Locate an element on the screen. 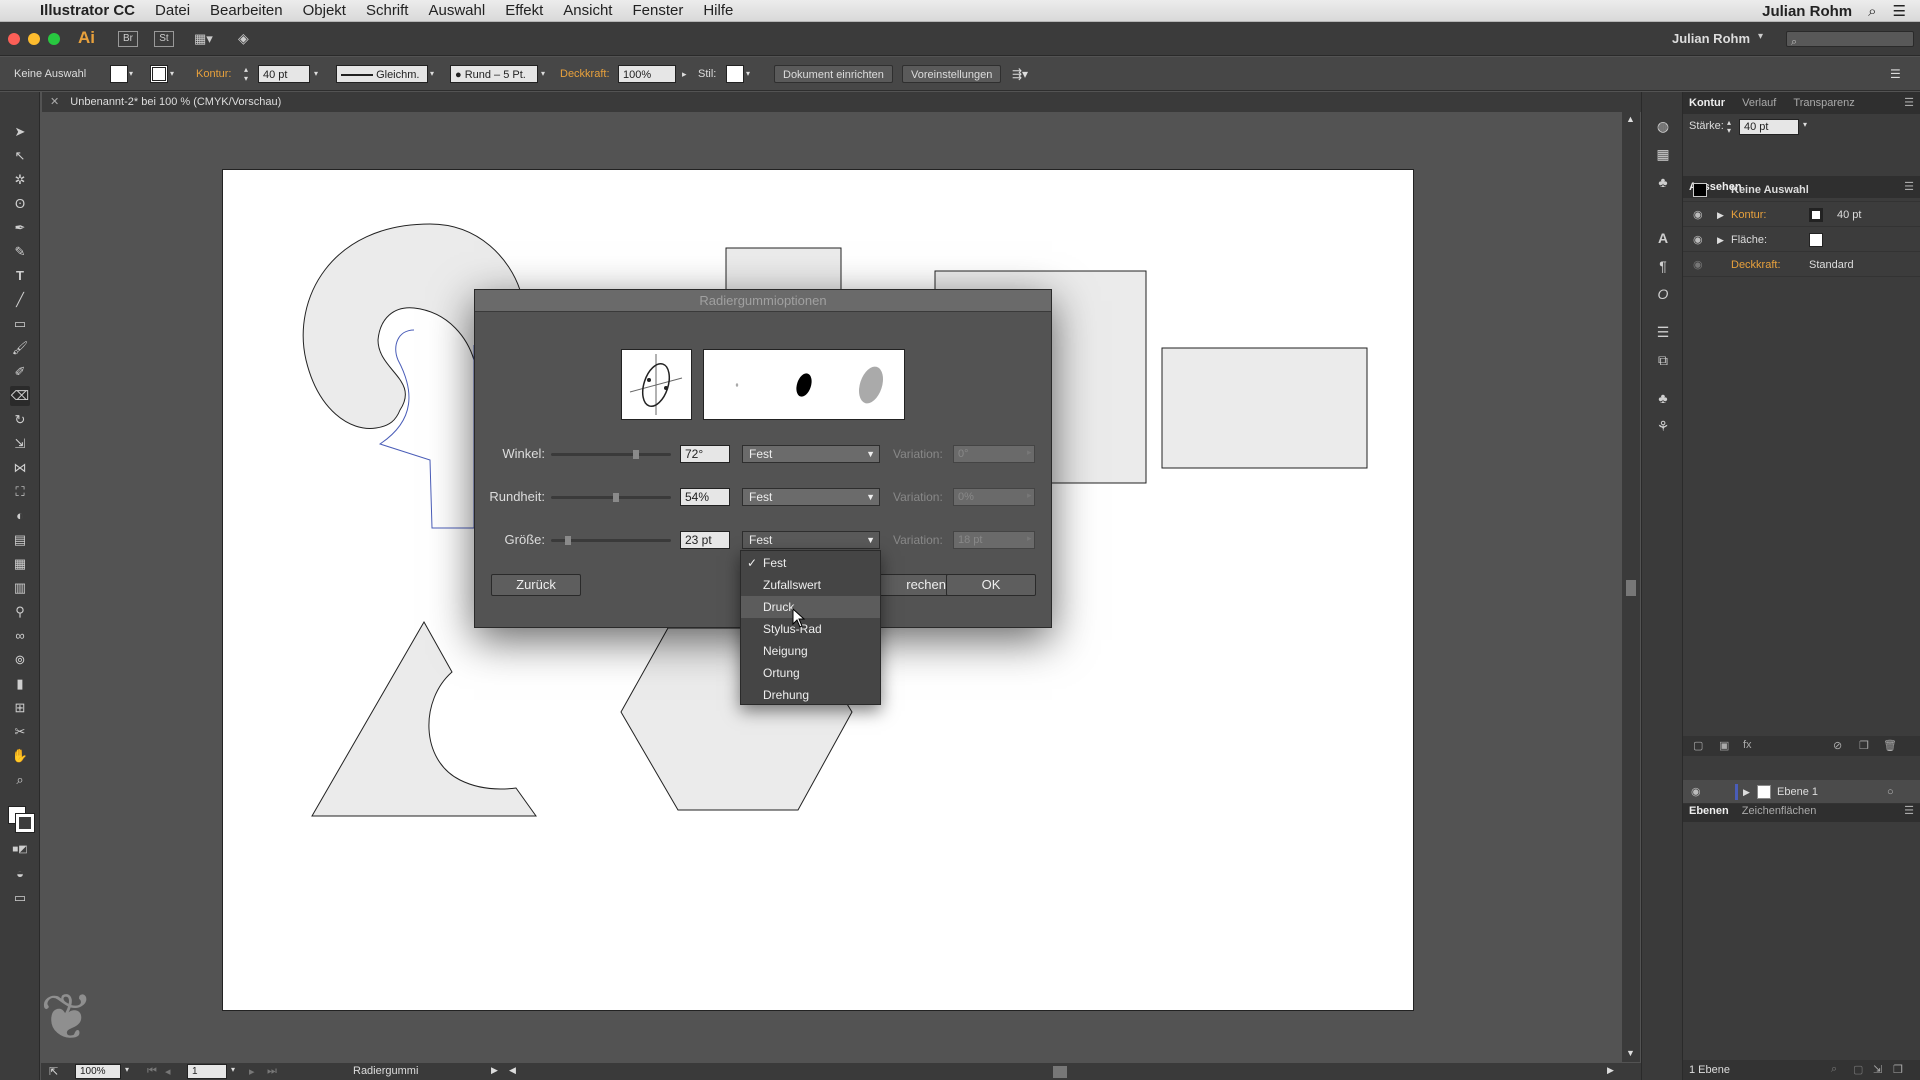  rundheit-slider-thumb is located at coordinates (615, 497).